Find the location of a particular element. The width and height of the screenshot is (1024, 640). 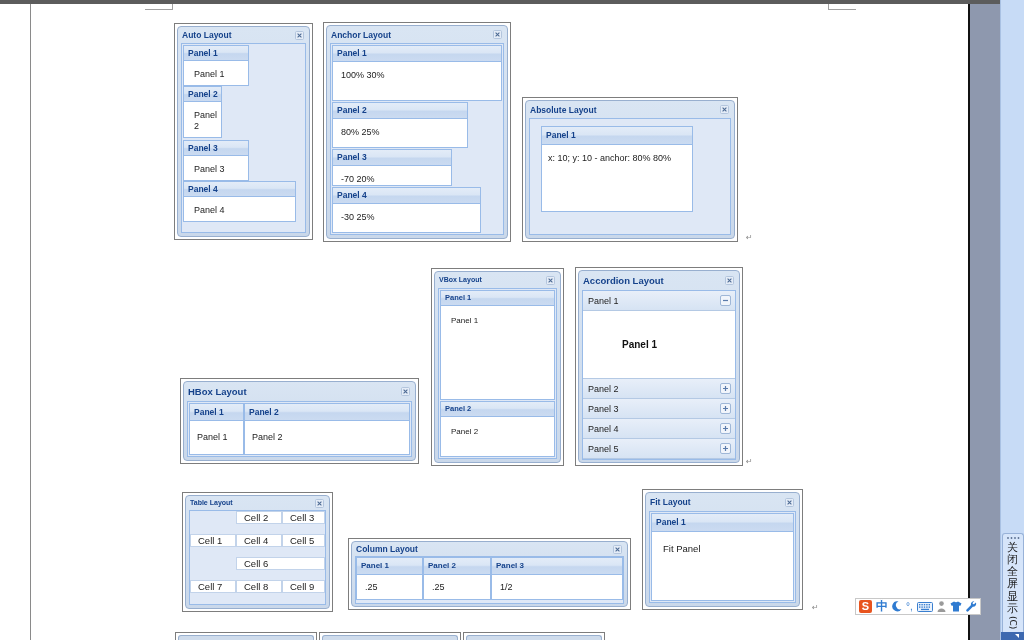

accordion-title: Panel 2 is located at coordinates (603, 388).